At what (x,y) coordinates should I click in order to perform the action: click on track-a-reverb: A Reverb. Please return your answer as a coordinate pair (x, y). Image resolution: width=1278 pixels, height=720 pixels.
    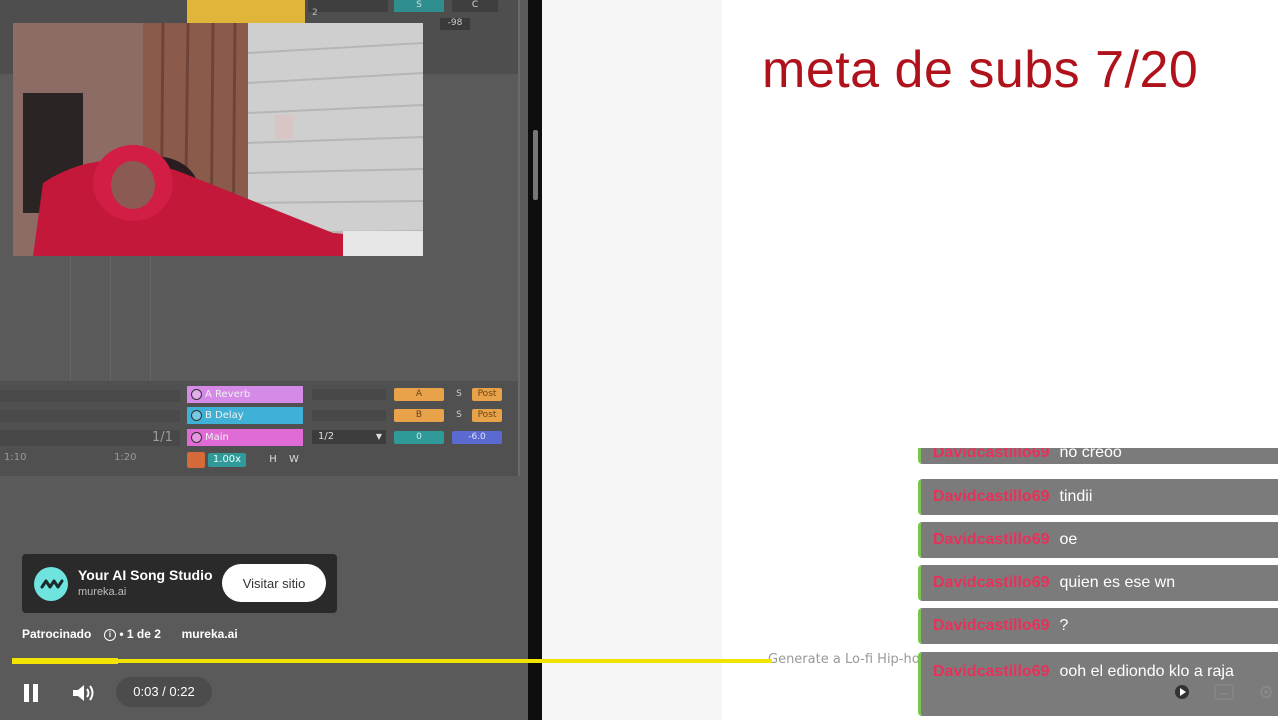
    Looking at the image, I should click on (245, 394).